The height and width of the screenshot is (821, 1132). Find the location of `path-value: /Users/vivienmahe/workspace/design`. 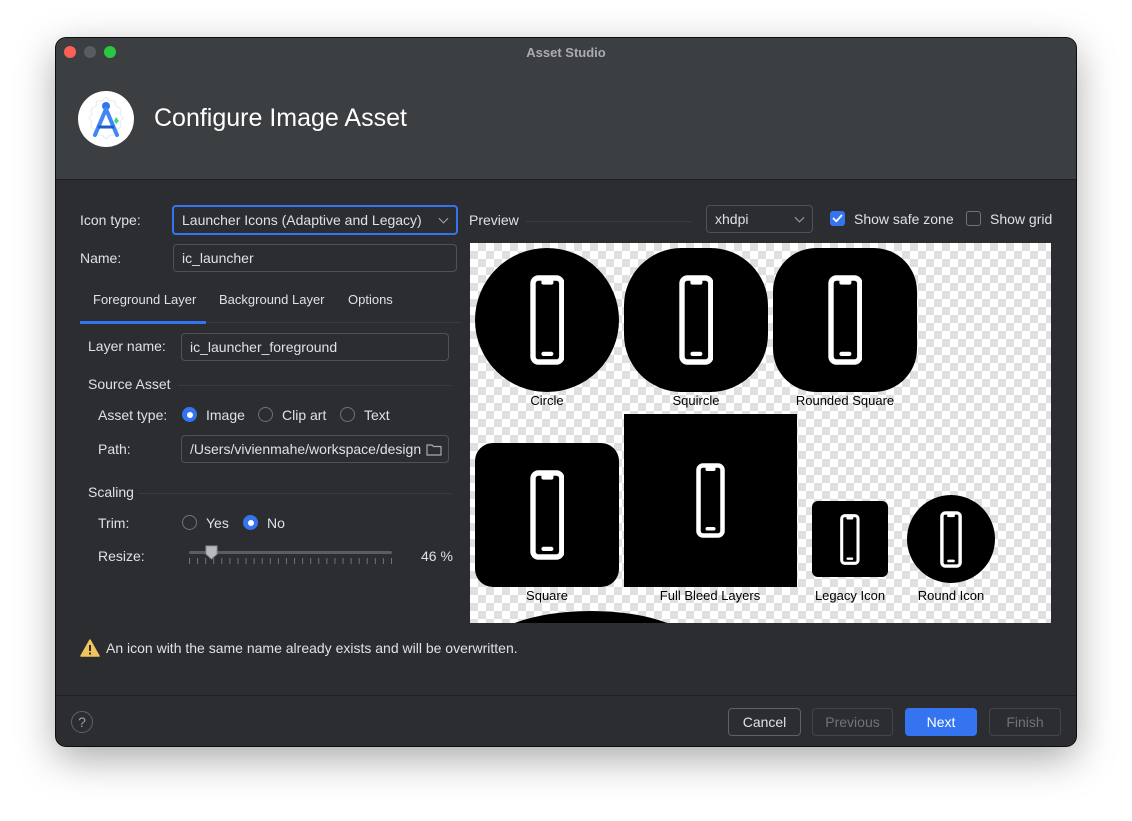

path-value: /Users/vivienmahe/workspace/design is located at coordinates (306, 449).